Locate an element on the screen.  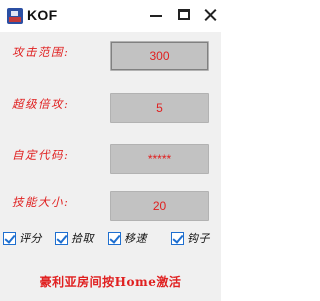
attack-range-label: 攻击范围: is located at coordinates (41, 52).